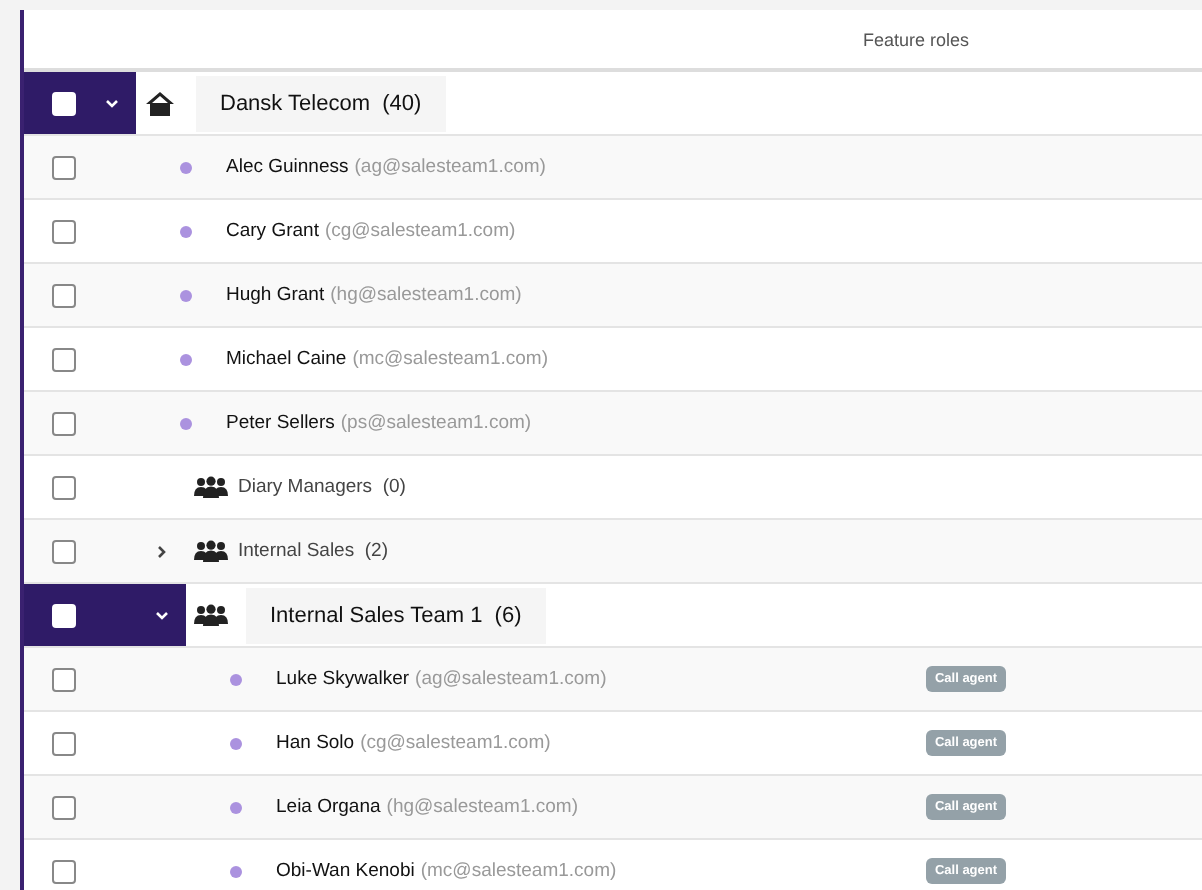  I want to click on member-name: Michael Caine, so click(286, 359).